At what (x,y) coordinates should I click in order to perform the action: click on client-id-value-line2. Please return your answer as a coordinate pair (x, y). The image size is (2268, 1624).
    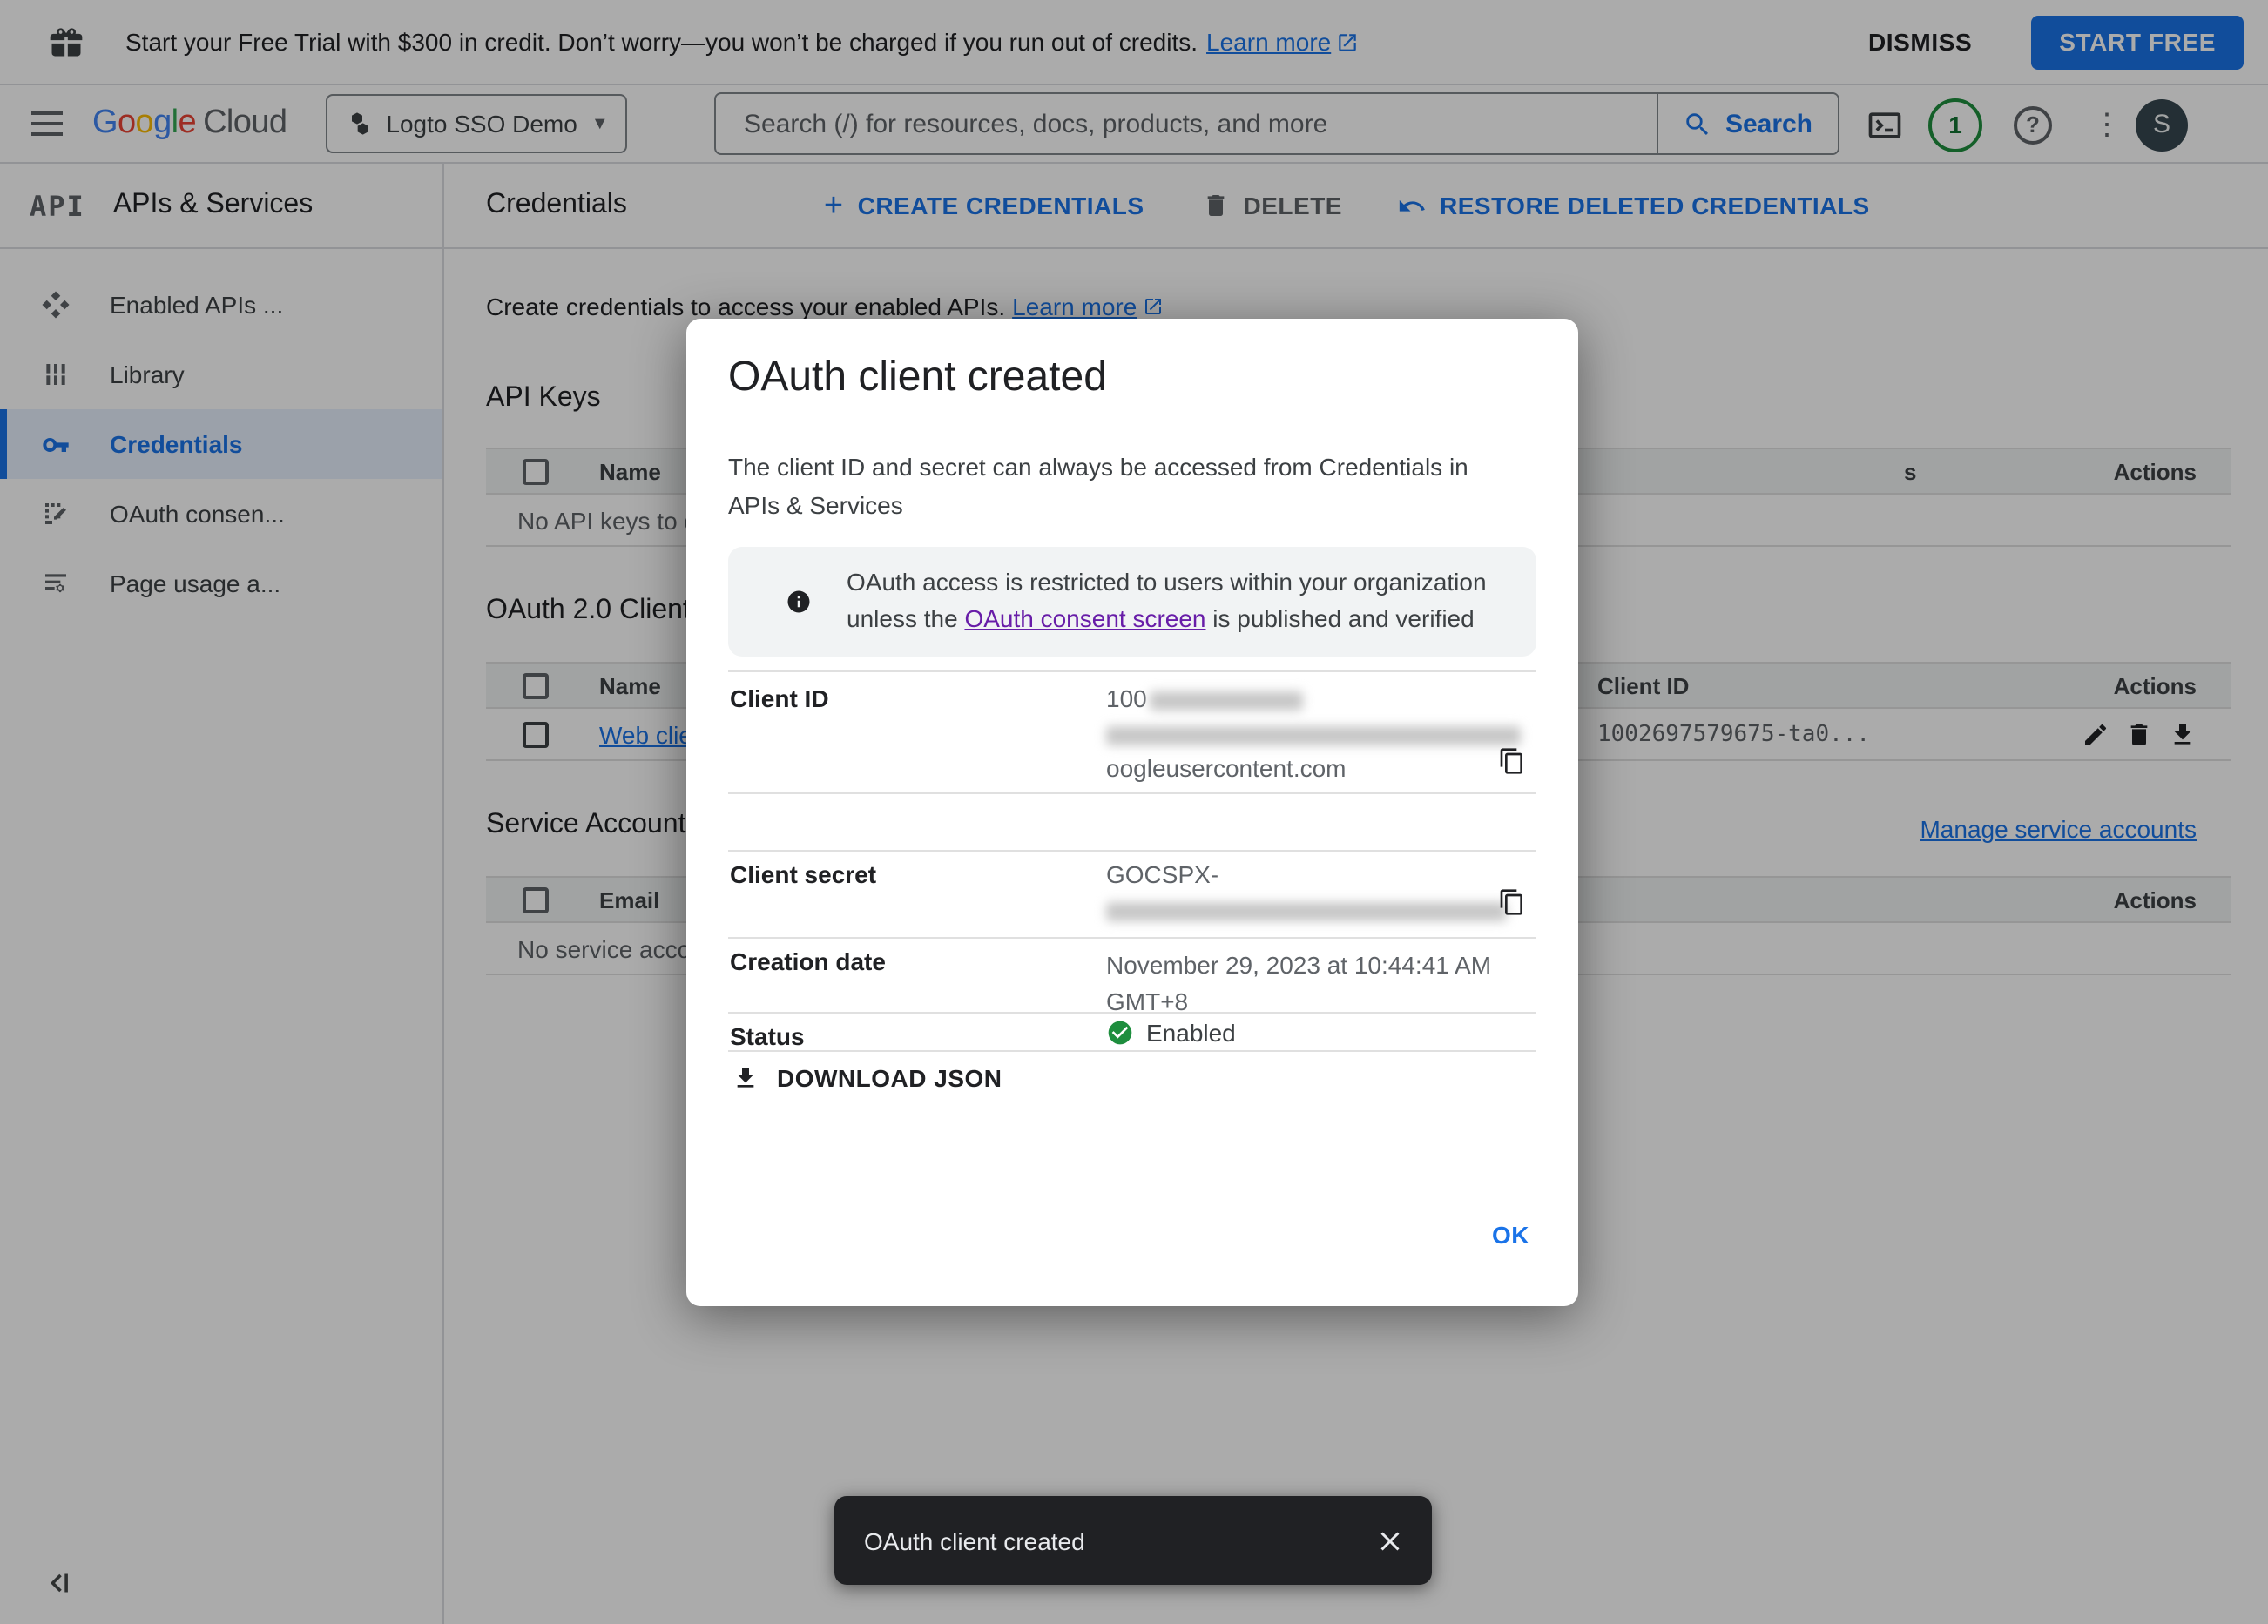
    Looking at the image, I should click on (1313, 733).